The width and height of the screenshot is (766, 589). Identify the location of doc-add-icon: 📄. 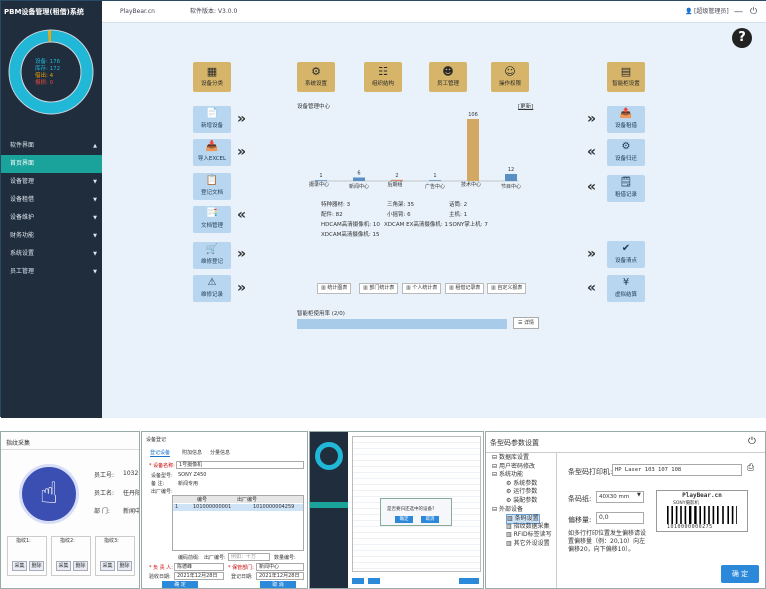
(212, 113).